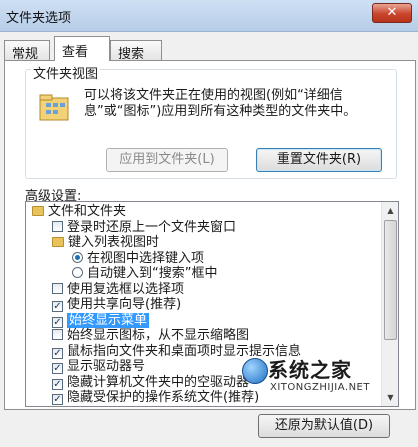 The height and width of the screenshot is (447, 418). Describe the element at coordinates (310, 370) in the screenshot. I see `watermark-cn: 系统之家` at that location.